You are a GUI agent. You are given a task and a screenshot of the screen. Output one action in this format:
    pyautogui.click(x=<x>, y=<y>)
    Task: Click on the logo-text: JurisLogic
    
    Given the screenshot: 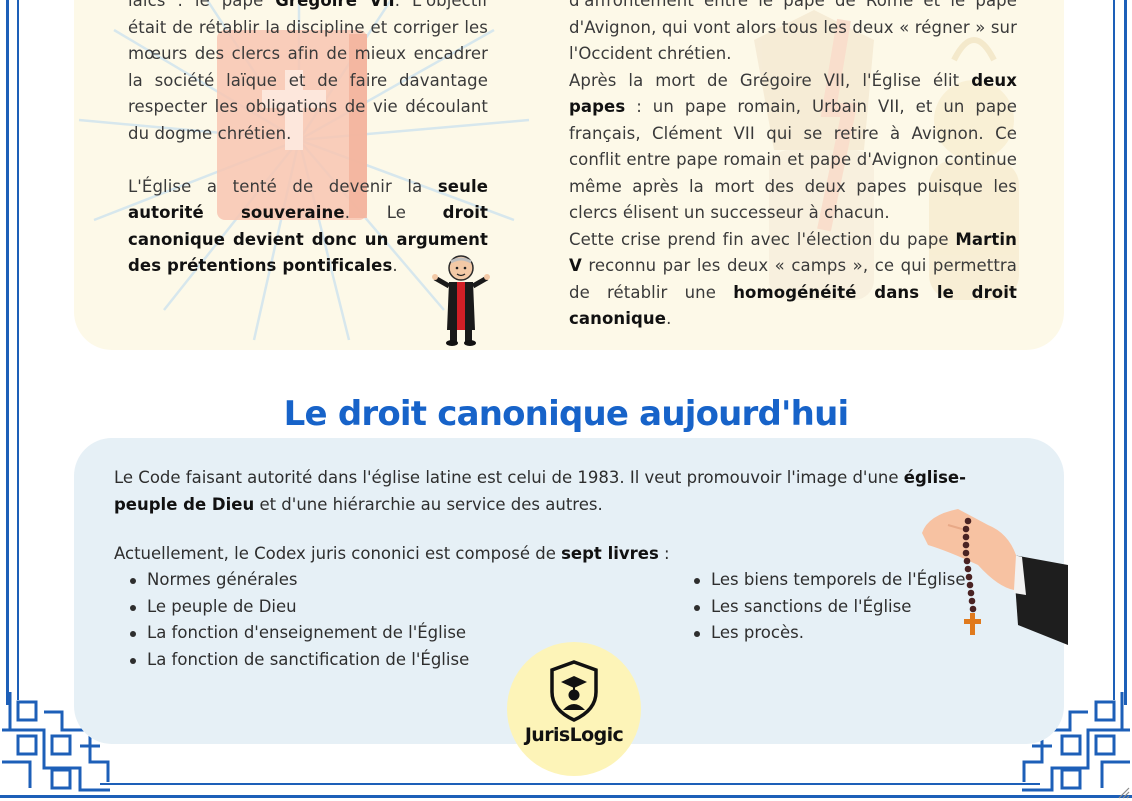 What is the action you would take?
    pyautogui.click(x=574, y=735)
    